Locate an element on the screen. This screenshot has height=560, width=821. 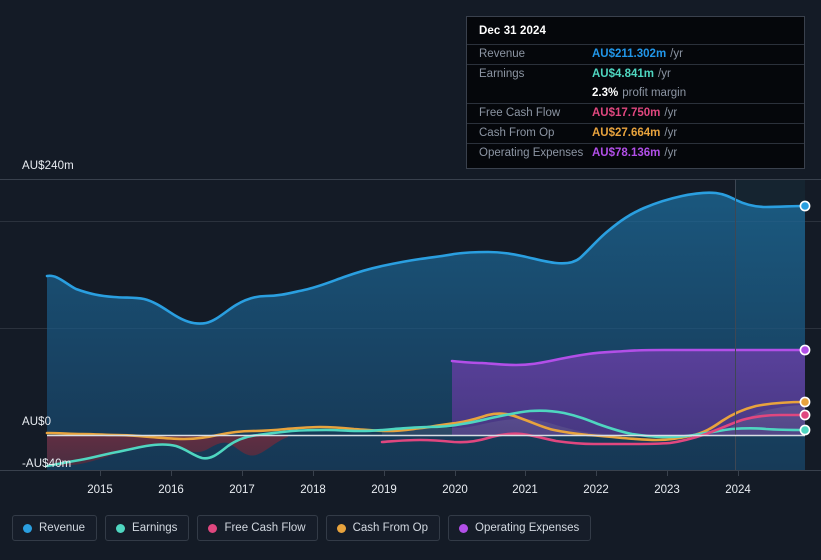
x-axis-label-2020: 2020 is located at coordinates (455, 490).